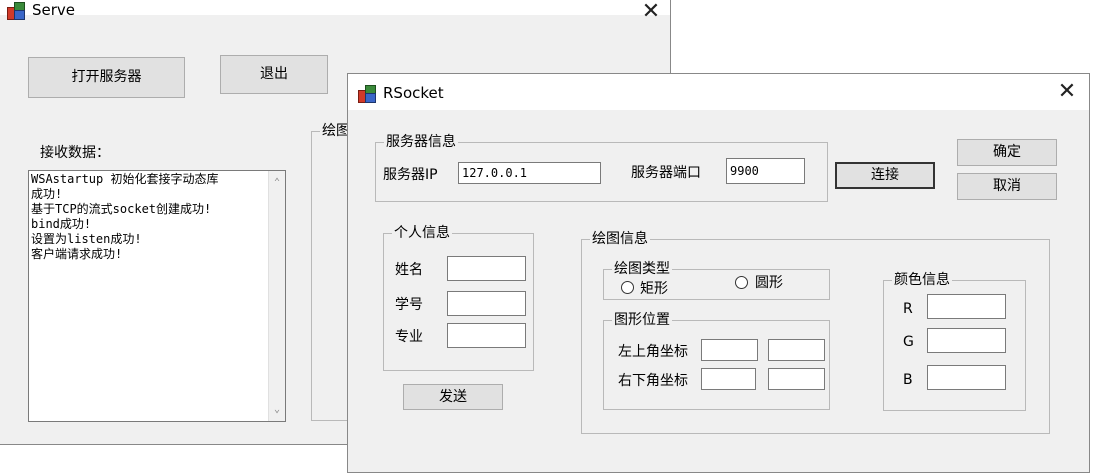 The height and width of the screenshot is (473, 1095). Describe the element at coordinates (75, 153) in the screenshot. I see `receive-data-label: 接收数据：` at that location.